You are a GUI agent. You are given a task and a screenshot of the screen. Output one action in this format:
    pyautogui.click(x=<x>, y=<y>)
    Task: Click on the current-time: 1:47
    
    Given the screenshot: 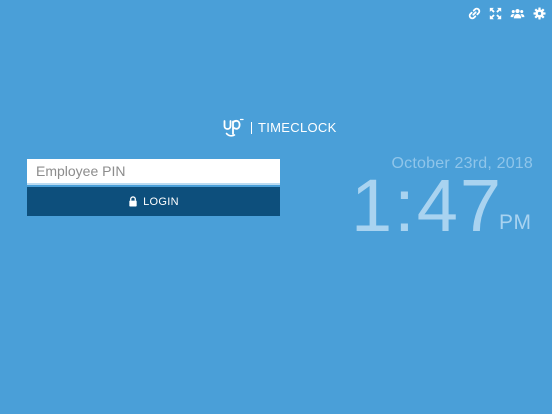 What is the action you would take?
    pyautogui.click(x=427, y=205)
    